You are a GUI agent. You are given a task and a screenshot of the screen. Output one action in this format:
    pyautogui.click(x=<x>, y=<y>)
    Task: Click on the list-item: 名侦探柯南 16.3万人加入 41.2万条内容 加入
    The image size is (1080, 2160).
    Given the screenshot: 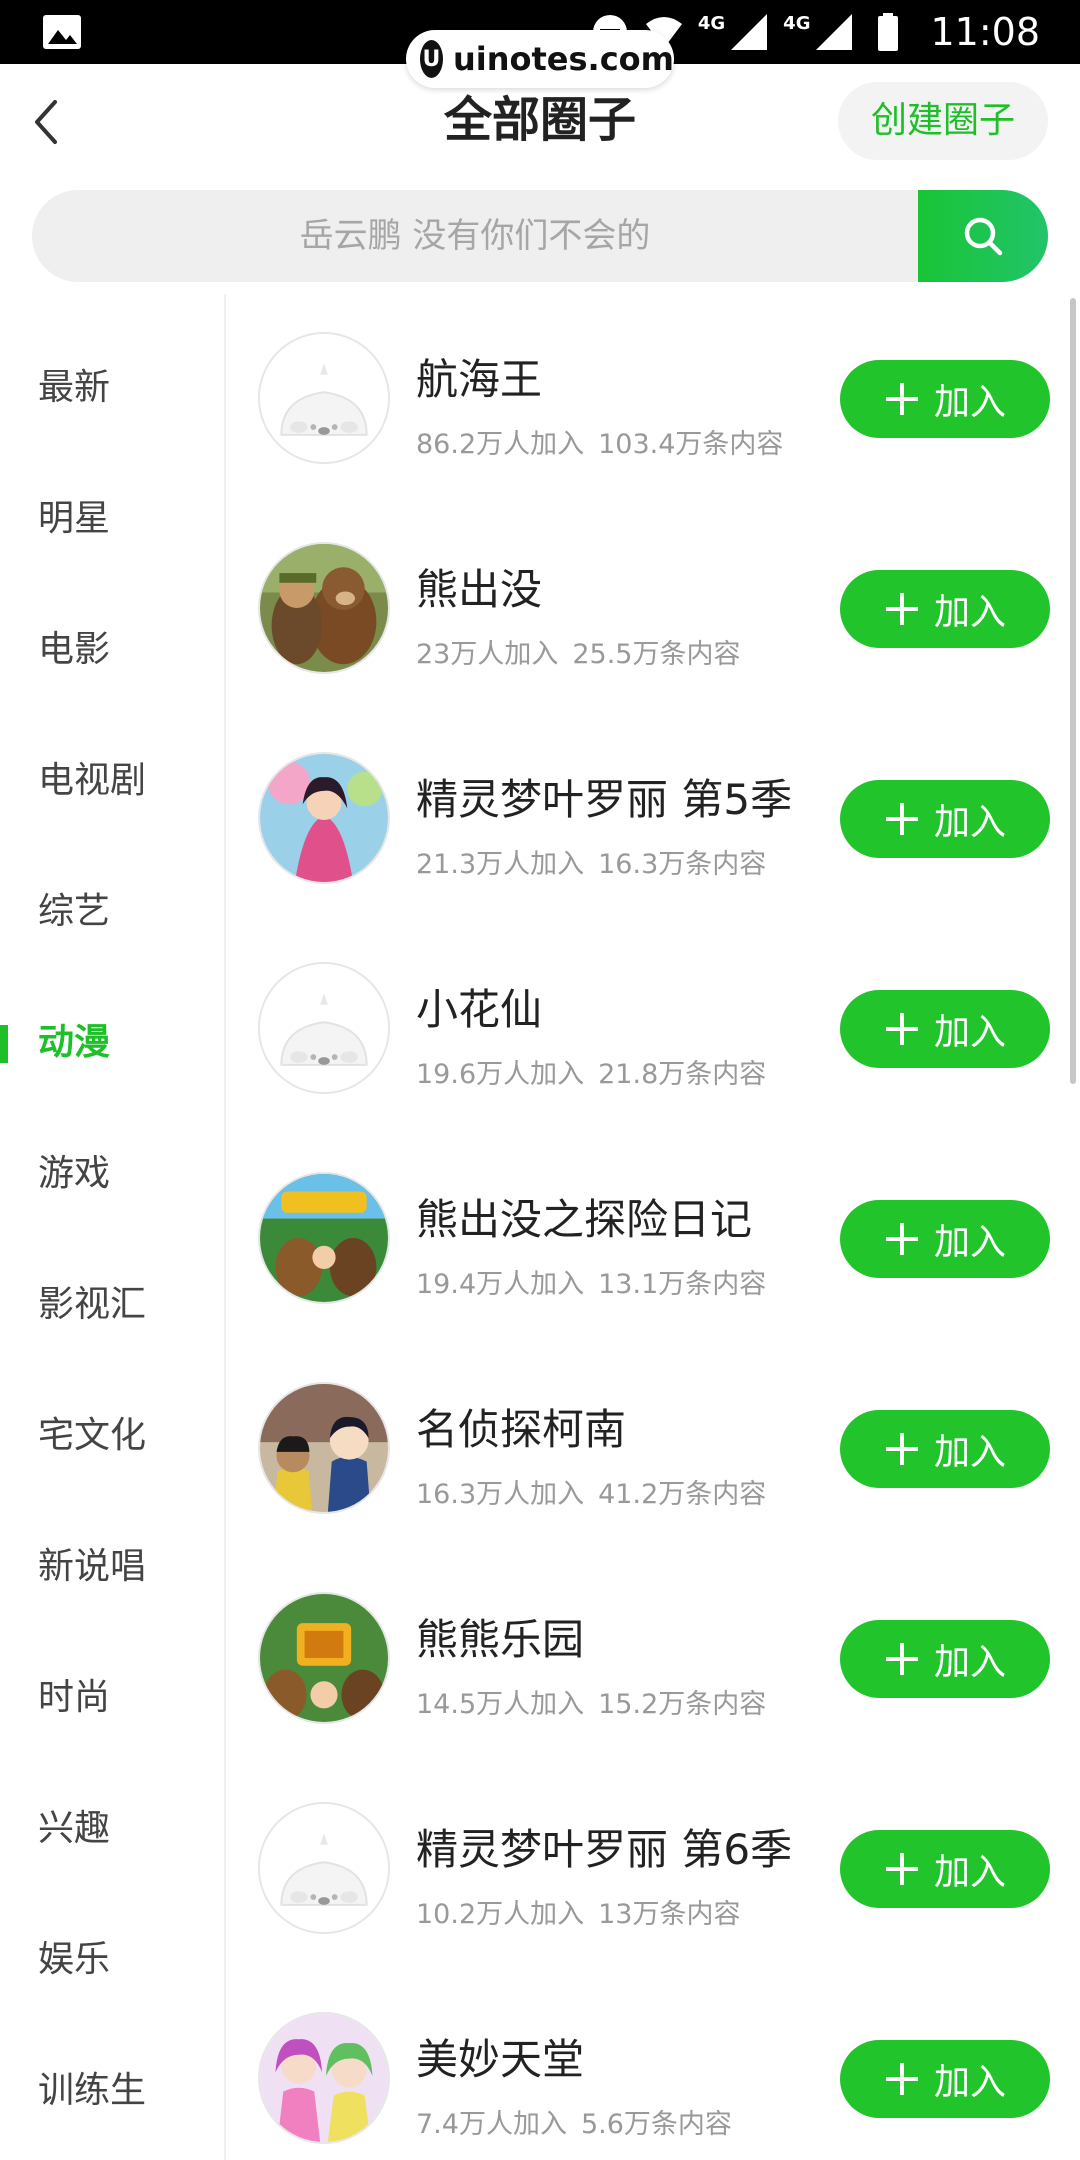 What is the action you would take?
    pyautogui.click(x=646, y=1449)
    